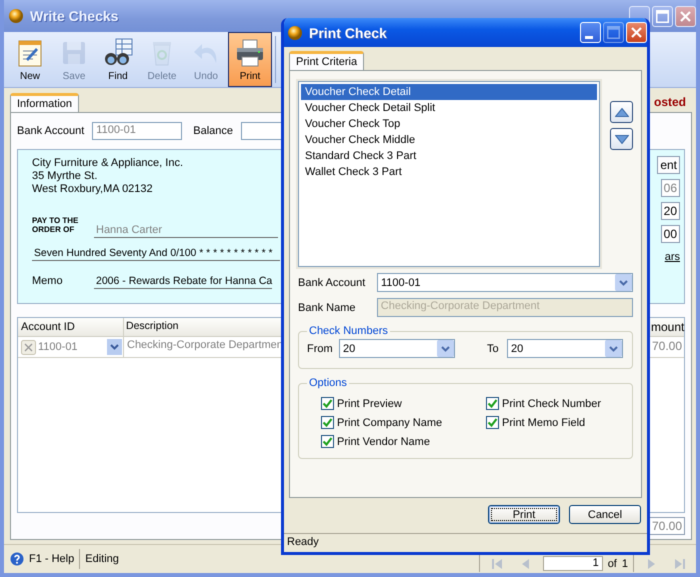  What do you see at coordinates (48, 282) in the screenshot?
I see `field-label: Memo` at bounding box center [48, 282].